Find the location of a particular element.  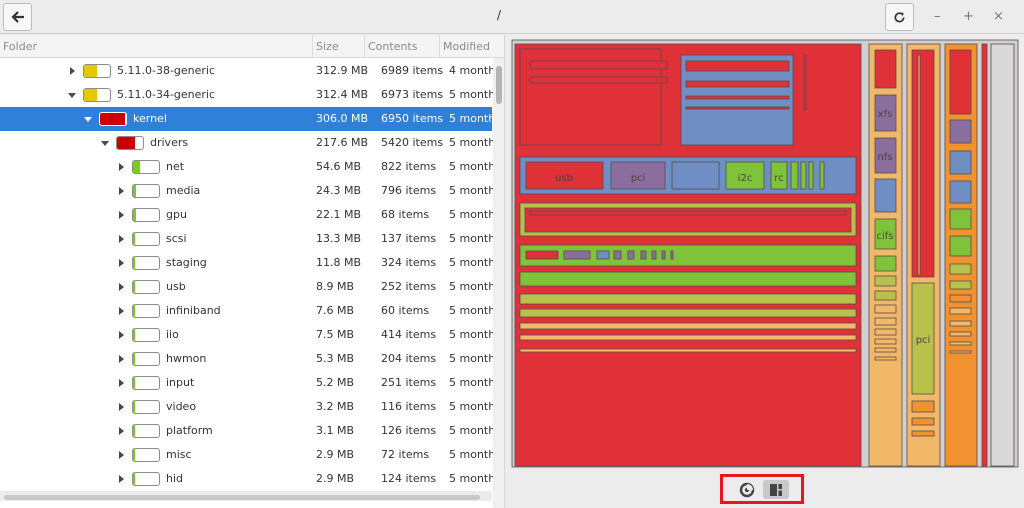

folder-row: scsi 13.3 MB 137 items 5 months is located at coordinates (250, 239).